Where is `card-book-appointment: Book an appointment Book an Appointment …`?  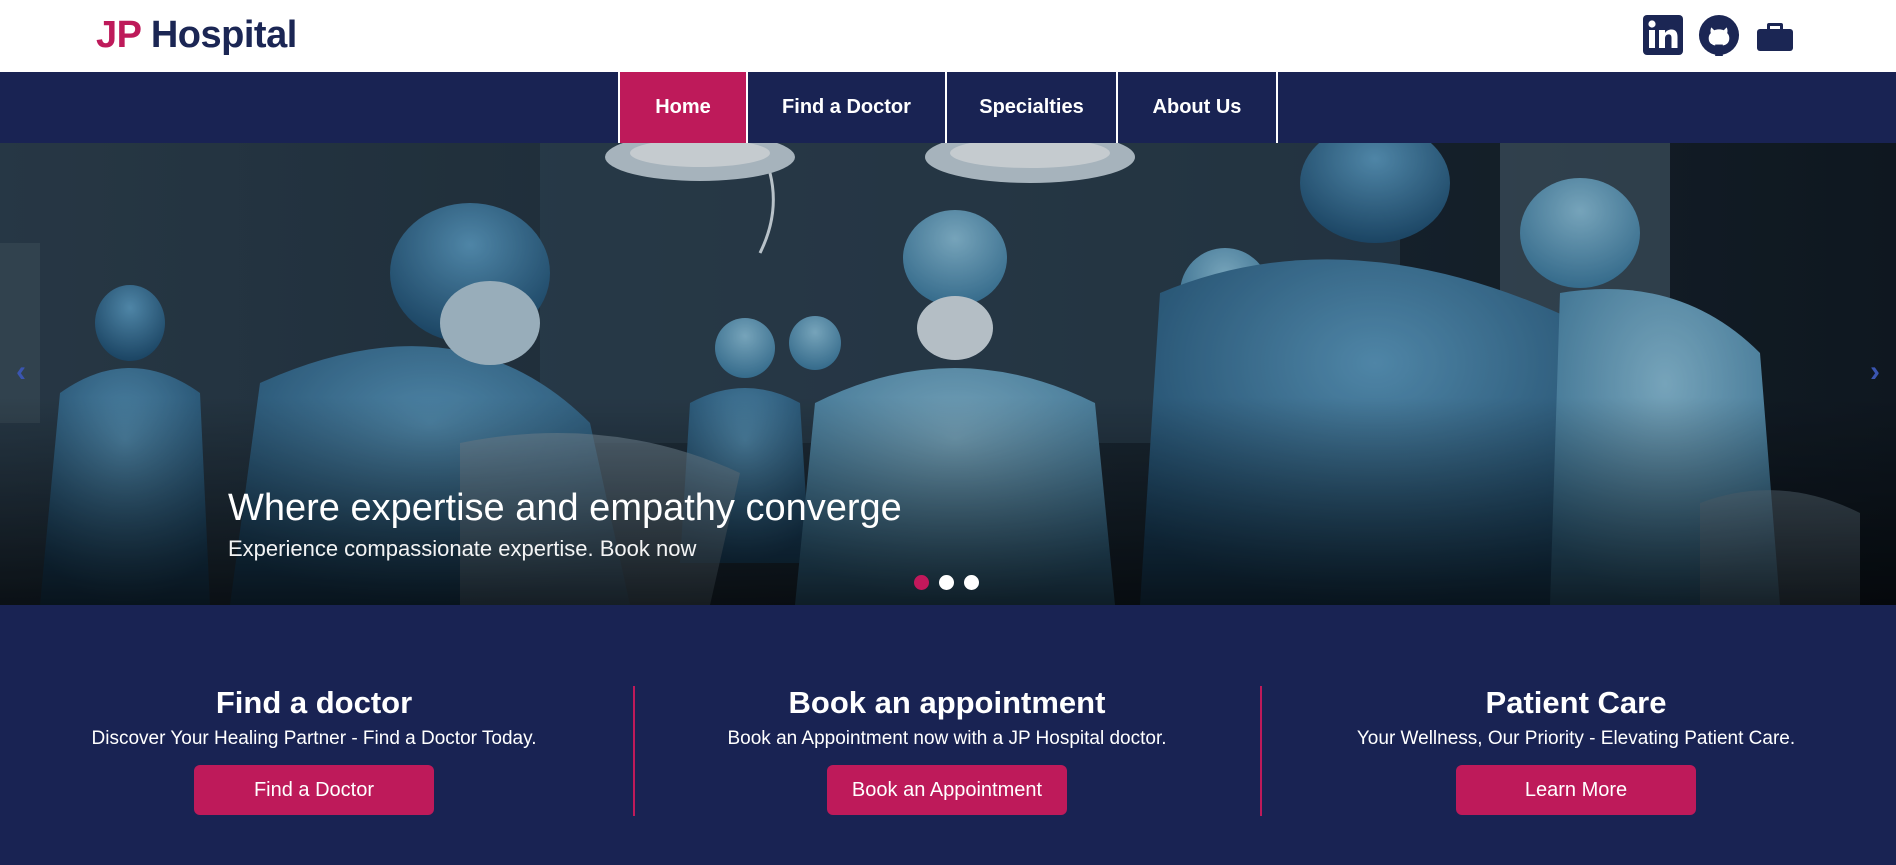
card-book-appointment: Book an appointment Book an Appointment … is located at coordinates (947, 750).